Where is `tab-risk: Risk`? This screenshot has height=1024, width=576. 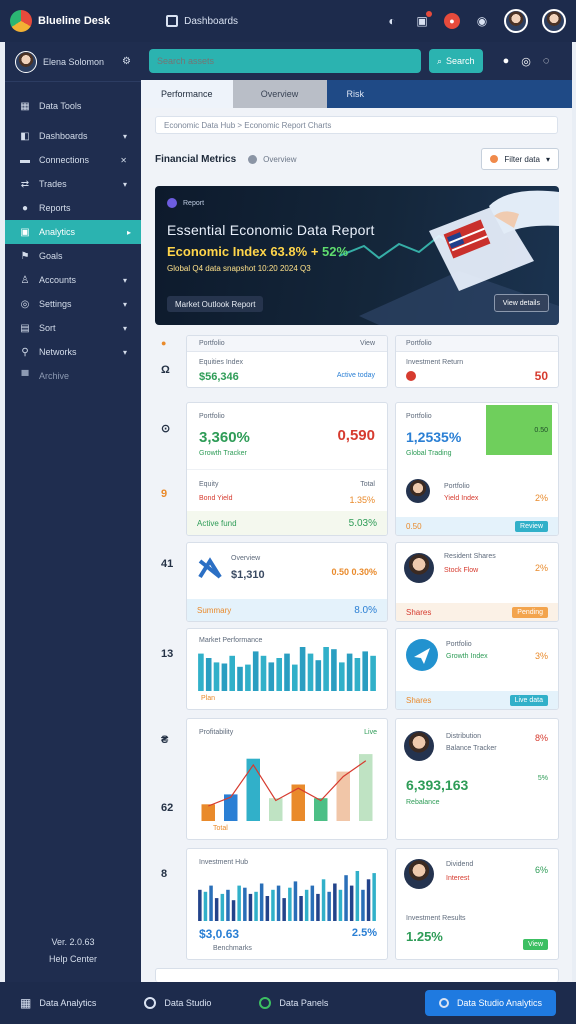
tab-risk: Risk is located at coordinates (356, 94).